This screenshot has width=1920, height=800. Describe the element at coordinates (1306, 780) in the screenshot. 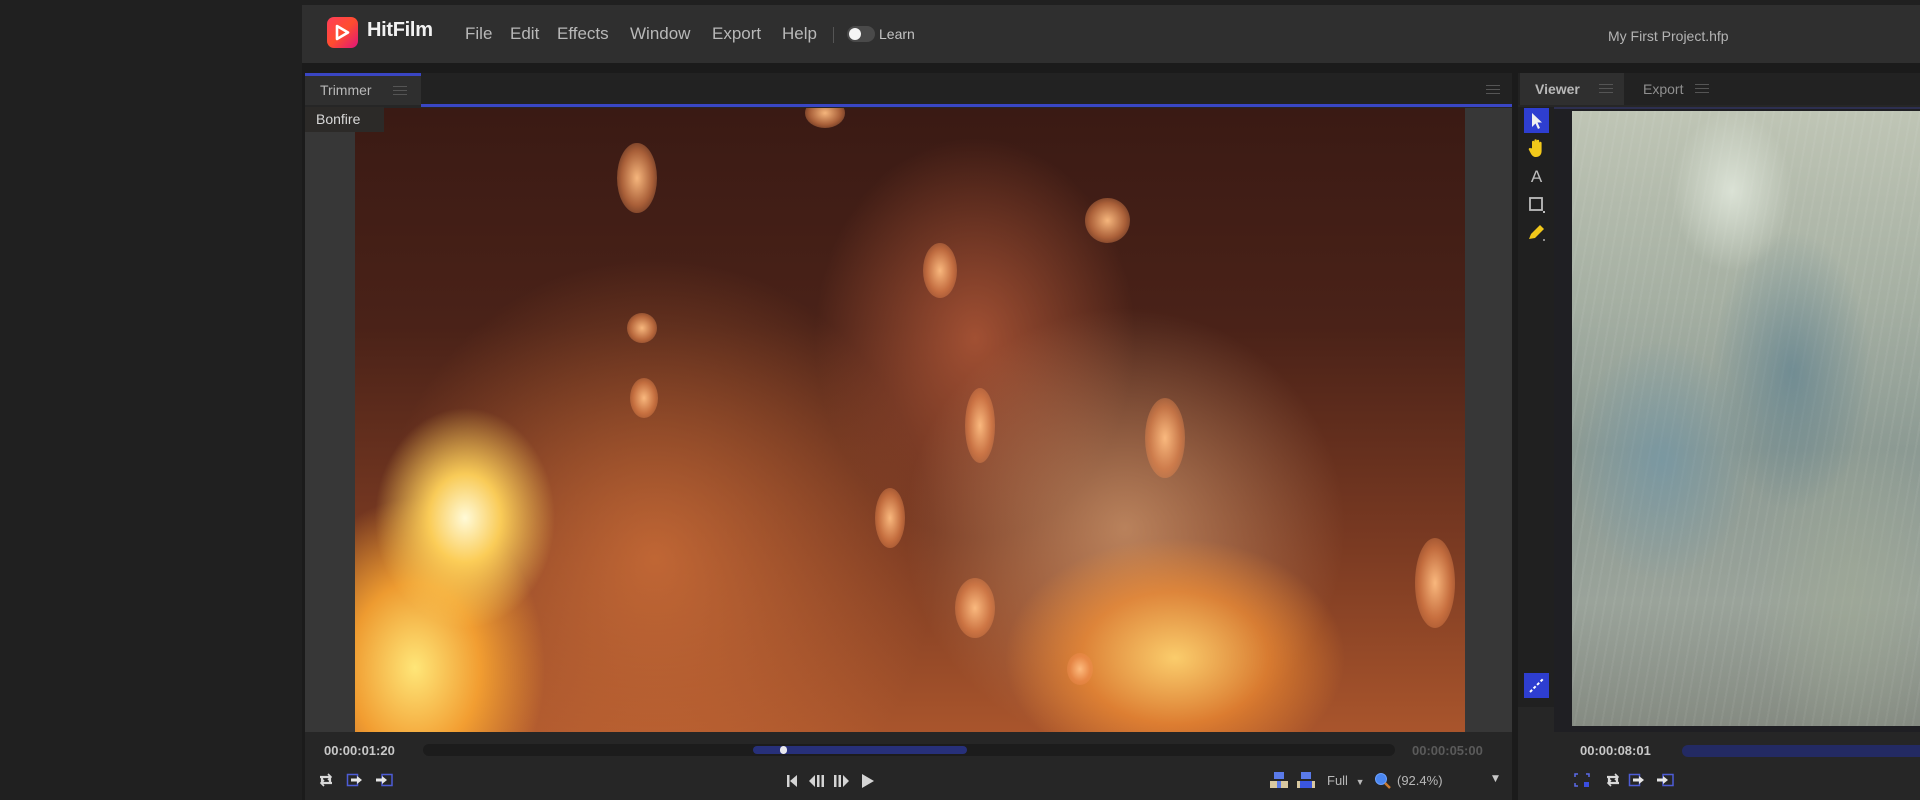

I see `overlay-clip-icon` at that location.